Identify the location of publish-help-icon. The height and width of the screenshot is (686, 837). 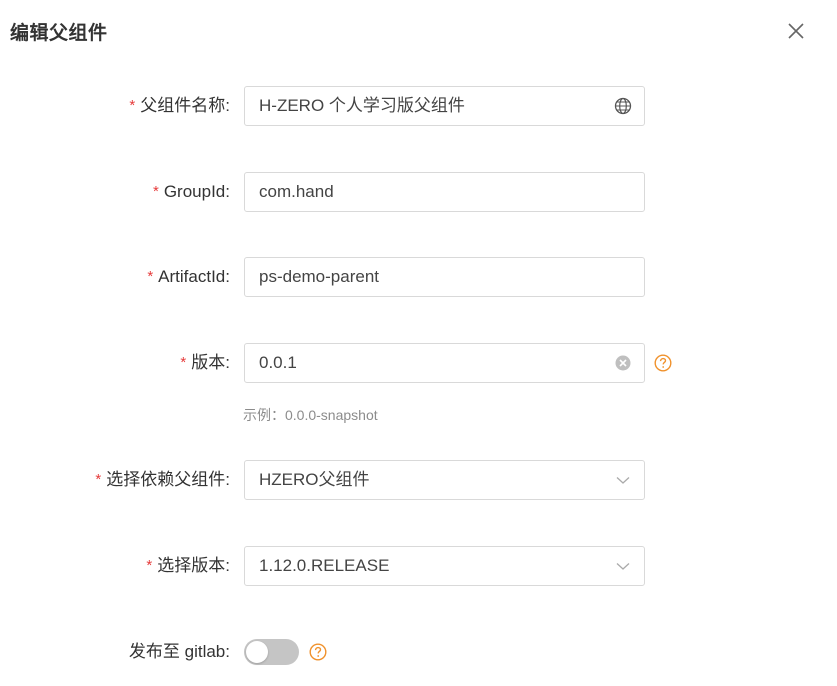
(318, 652).